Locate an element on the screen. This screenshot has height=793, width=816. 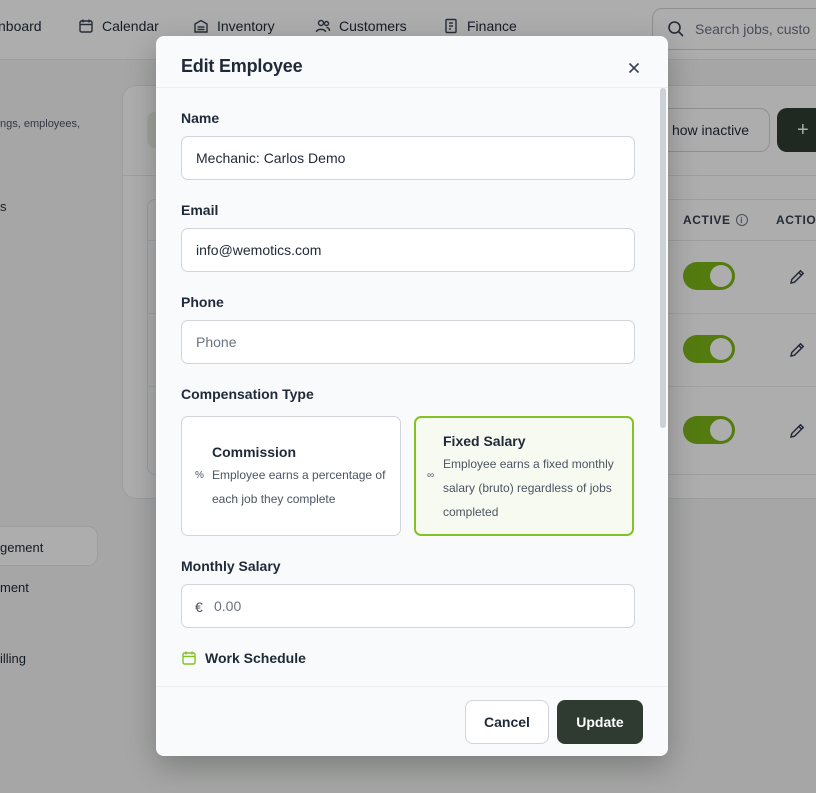
name-label: Name is located at coordinates (200, 118).